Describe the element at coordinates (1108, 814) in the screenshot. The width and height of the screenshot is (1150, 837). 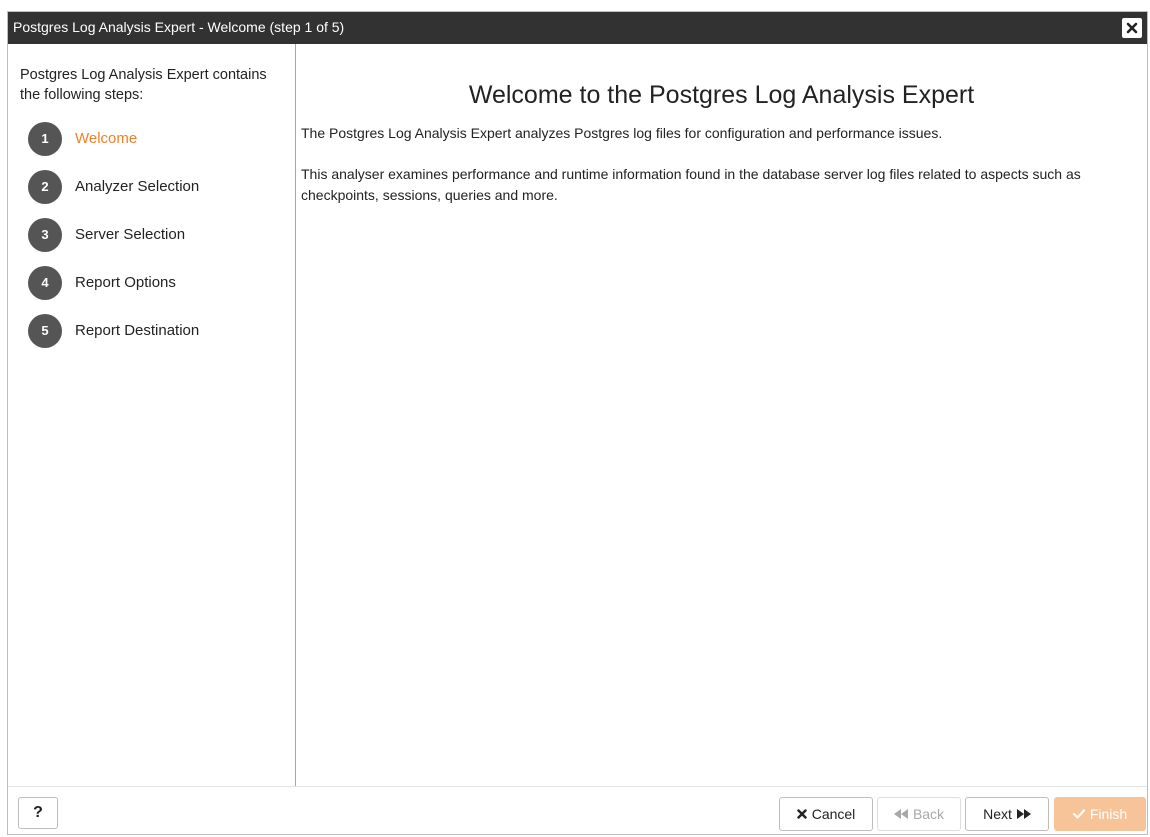
I see `finish-label: Finish` at that location.